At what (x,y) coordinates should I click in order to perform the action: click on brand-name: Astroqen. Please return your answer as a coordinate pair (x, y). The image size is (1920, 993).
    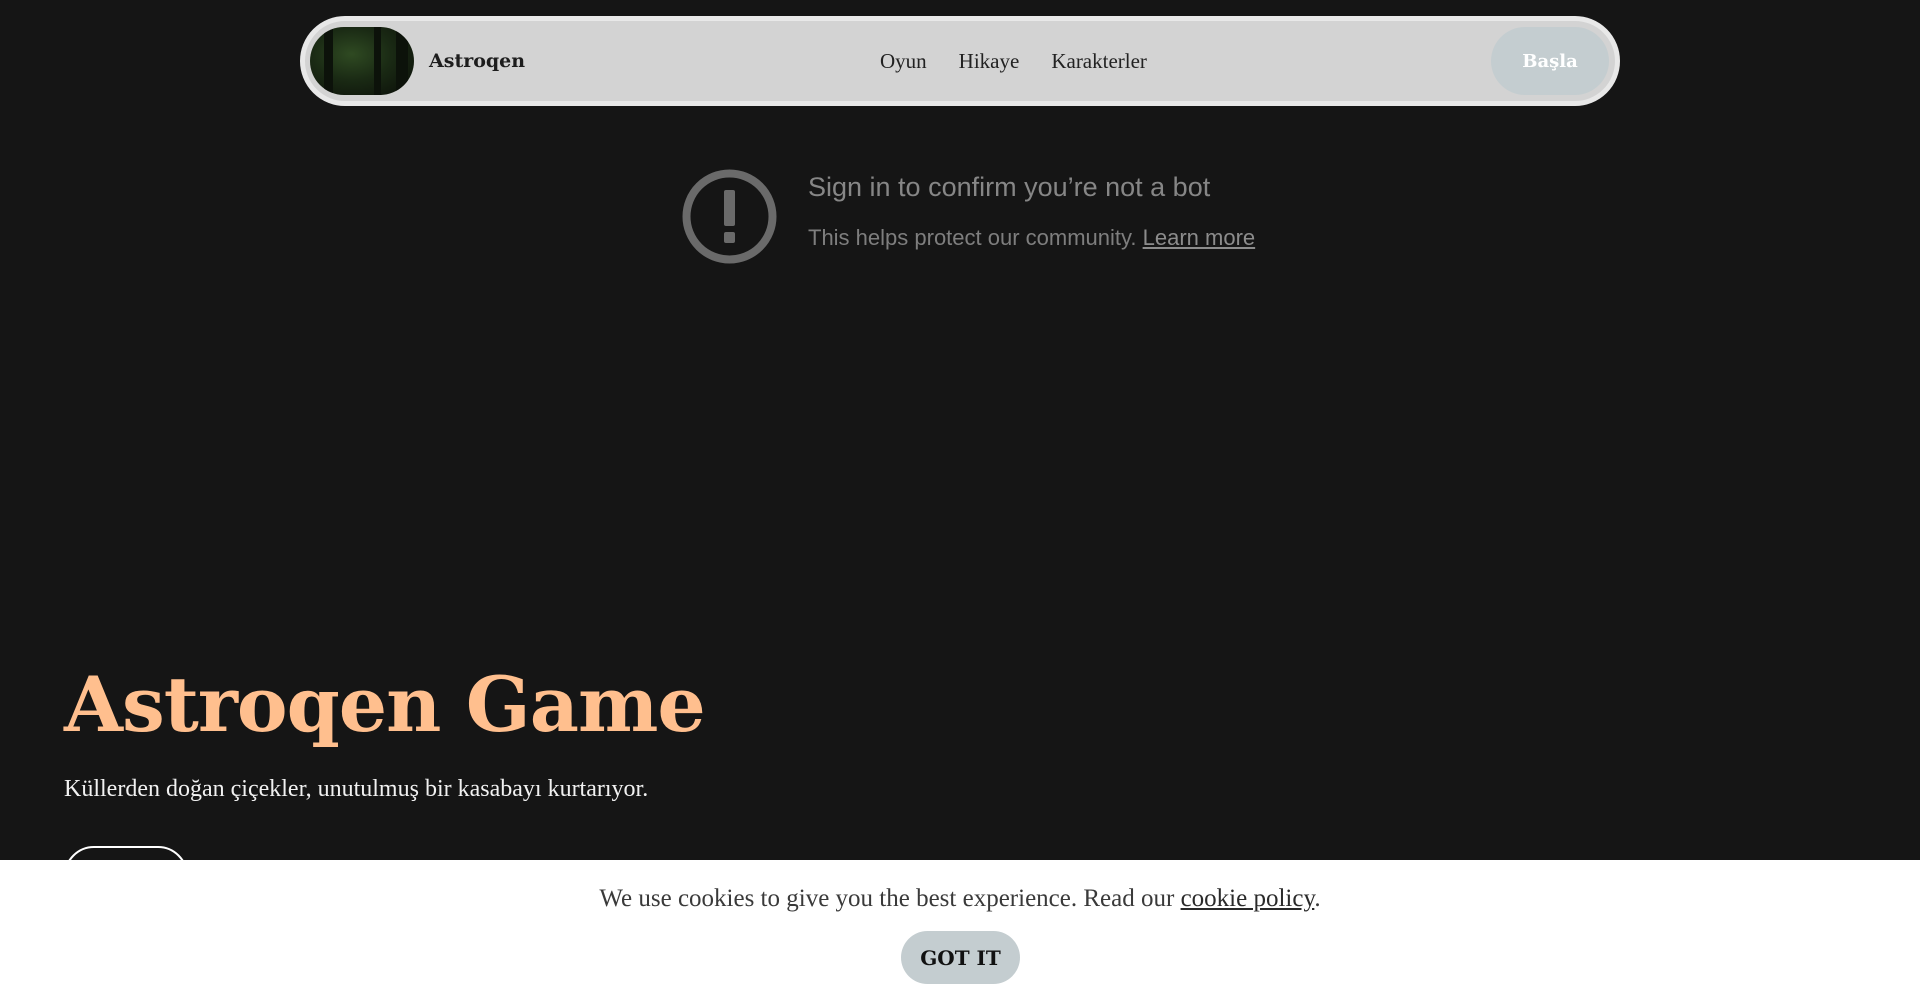
    Looking at the image, I should click on (477, 61).